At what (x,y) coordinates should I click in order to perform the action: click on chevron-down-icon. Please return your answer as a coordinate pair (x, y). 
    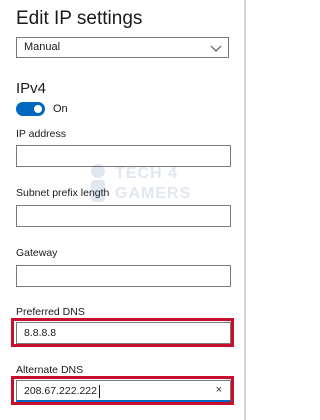
    Looking at the image, I should click on (216, 48).